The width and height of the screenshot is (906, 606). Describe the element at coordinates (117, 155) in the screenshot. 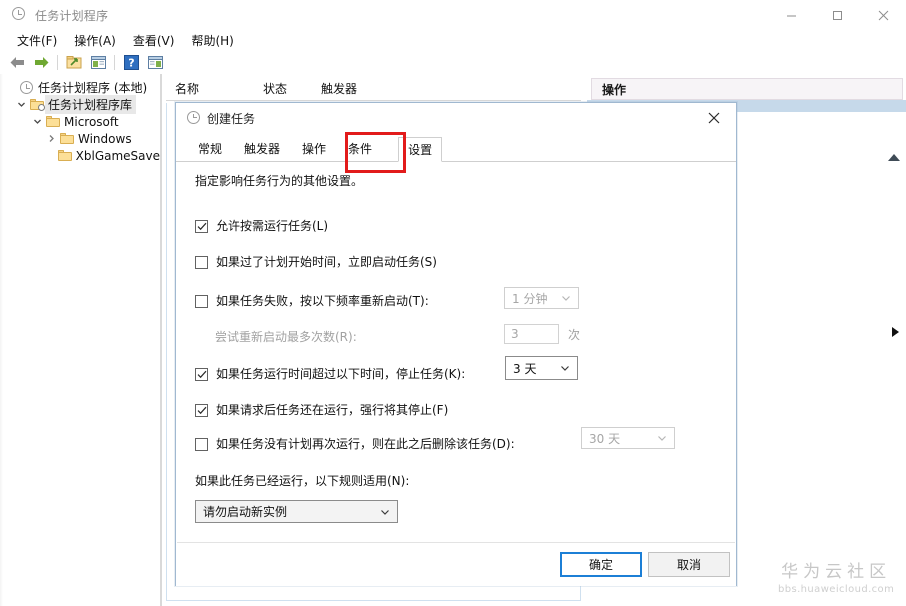

I see `tree-item-label: XblGameSave` at that location.